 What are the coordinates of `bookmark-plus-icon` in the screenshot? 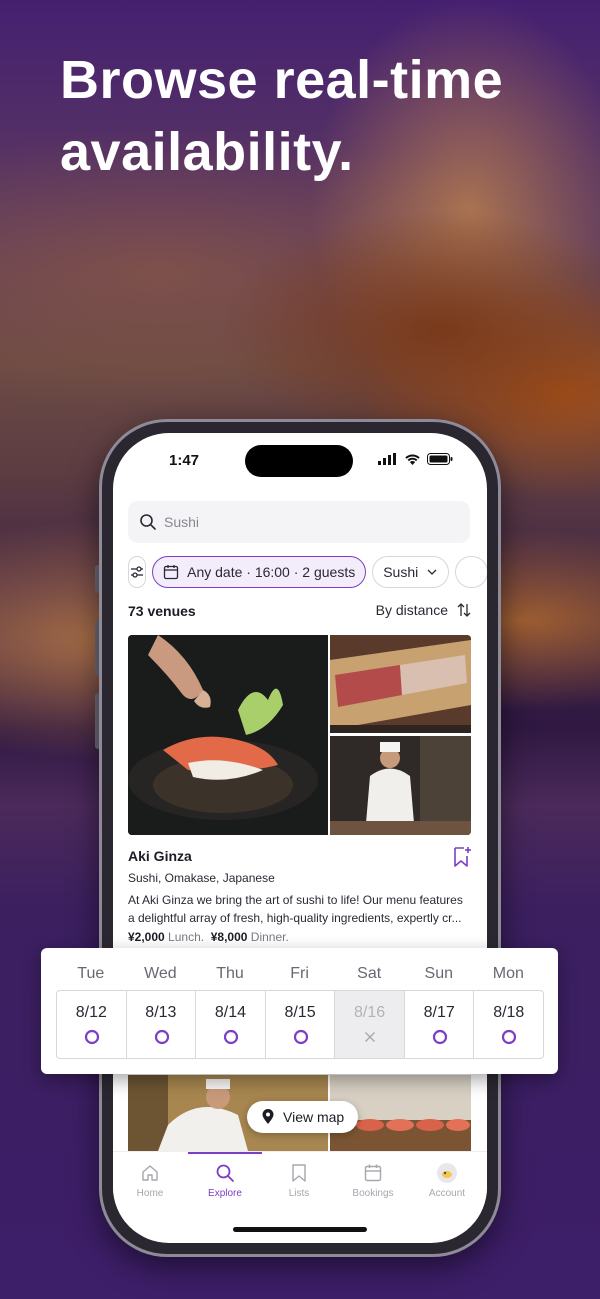 It's located at (462, 857).